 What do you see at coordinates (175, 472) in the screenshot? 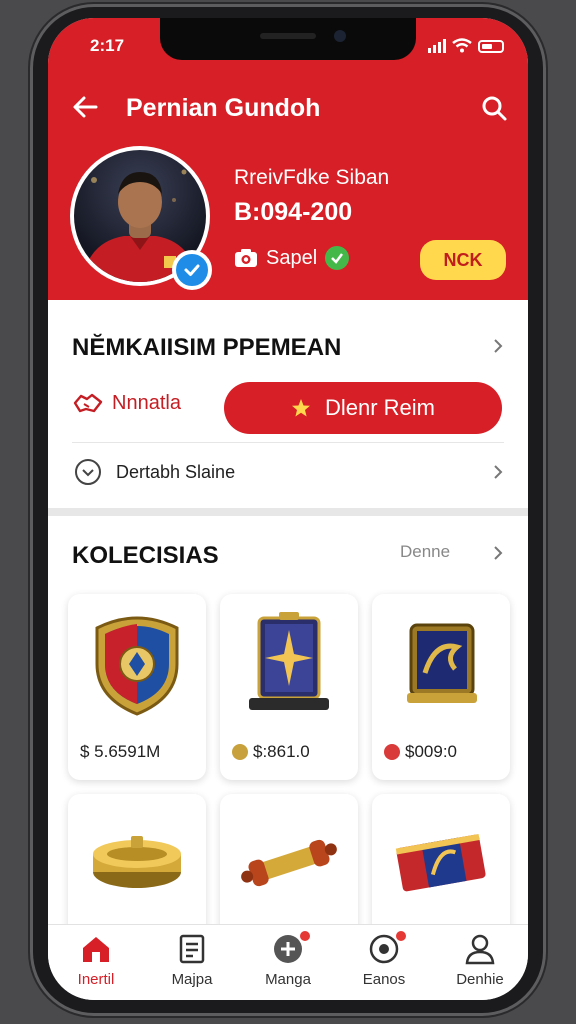
I see `detail-row-label: Dertabh Slaine` at bounding box center [175, 472].